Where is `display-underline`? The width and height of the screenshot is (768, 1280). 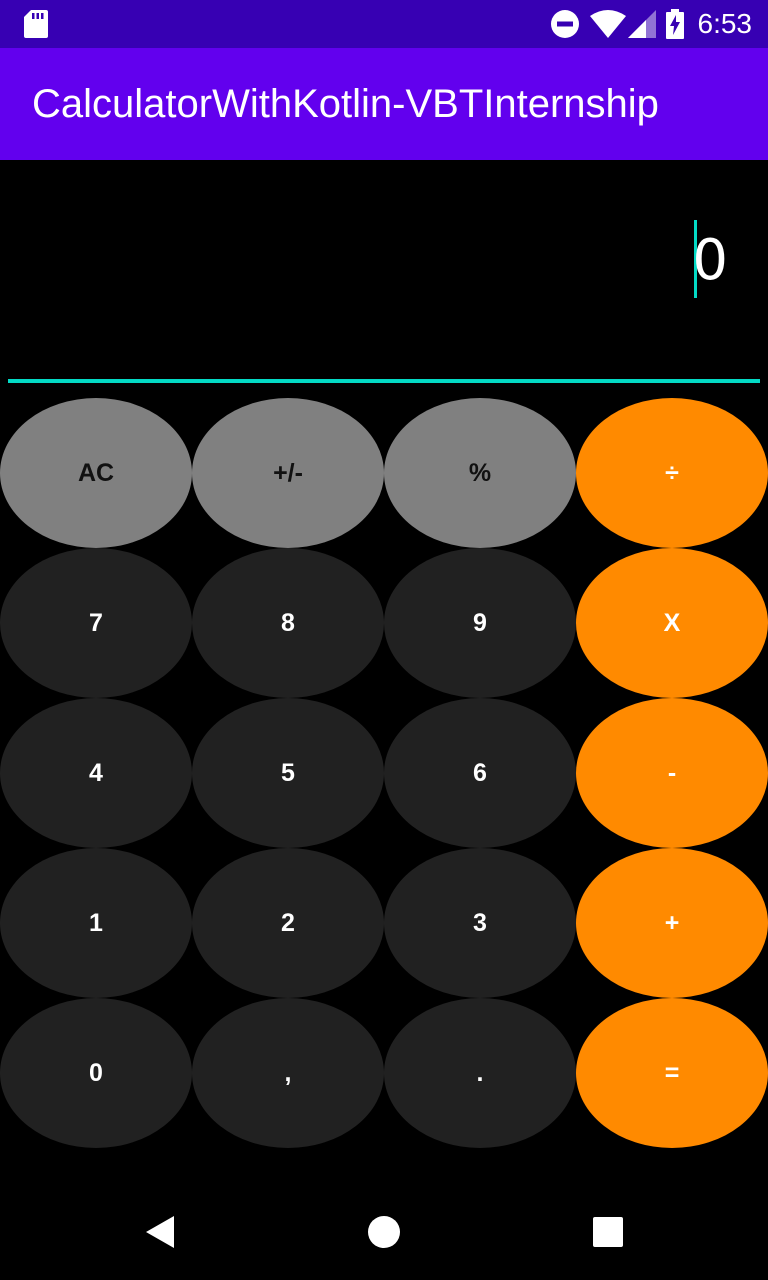
display-underline is located at coordinates (384, 381).